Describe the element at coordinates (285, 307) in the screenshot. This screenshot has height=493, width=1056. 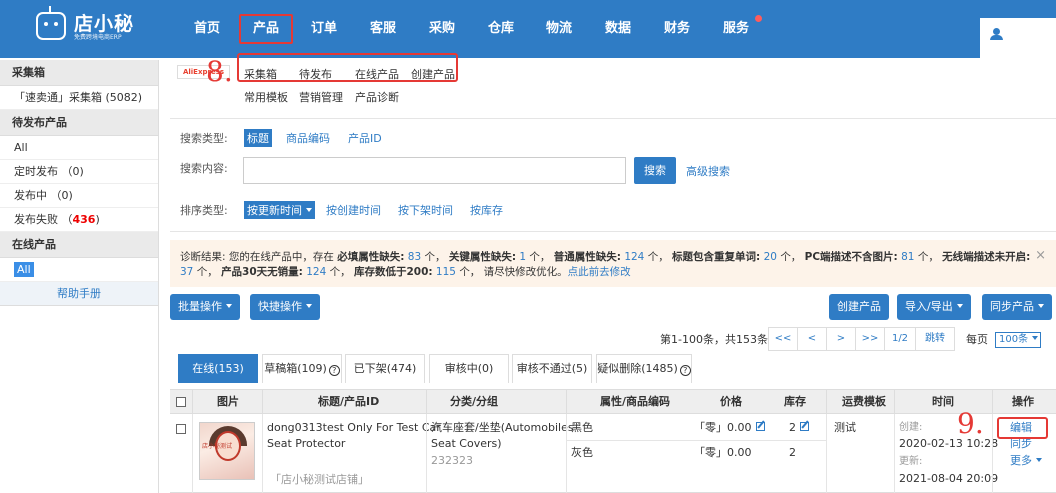
I see `quick-actions-button: 快捷操作` at that location.